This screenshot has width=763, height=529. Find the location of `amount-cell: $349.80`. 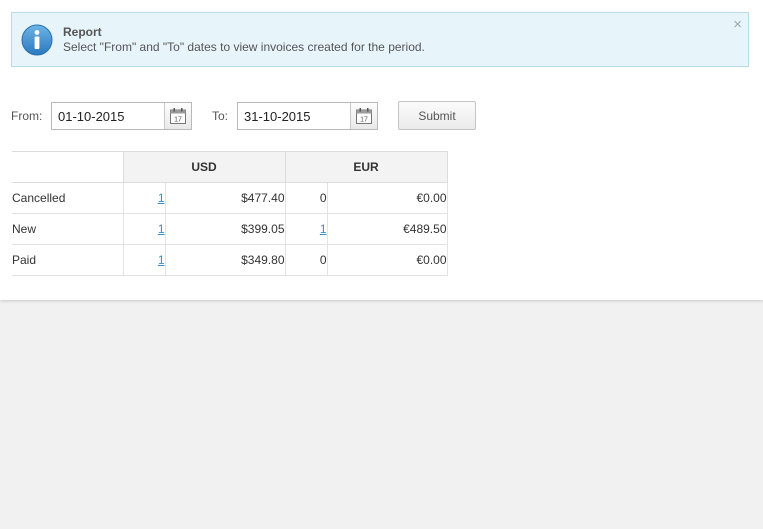

amount-cell: $349.80 is located at coordinates (225, 260).